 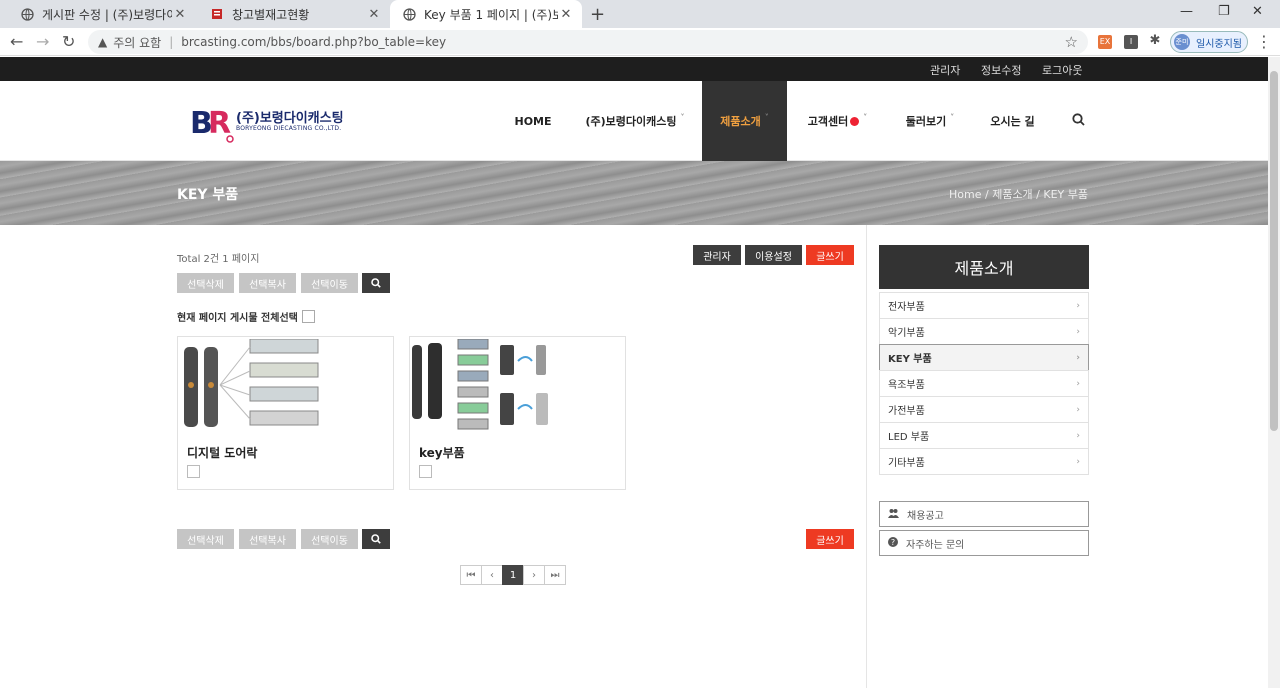 I want to click on browser-tab-title: 창고별재고현황, so click(x=271, y=14).